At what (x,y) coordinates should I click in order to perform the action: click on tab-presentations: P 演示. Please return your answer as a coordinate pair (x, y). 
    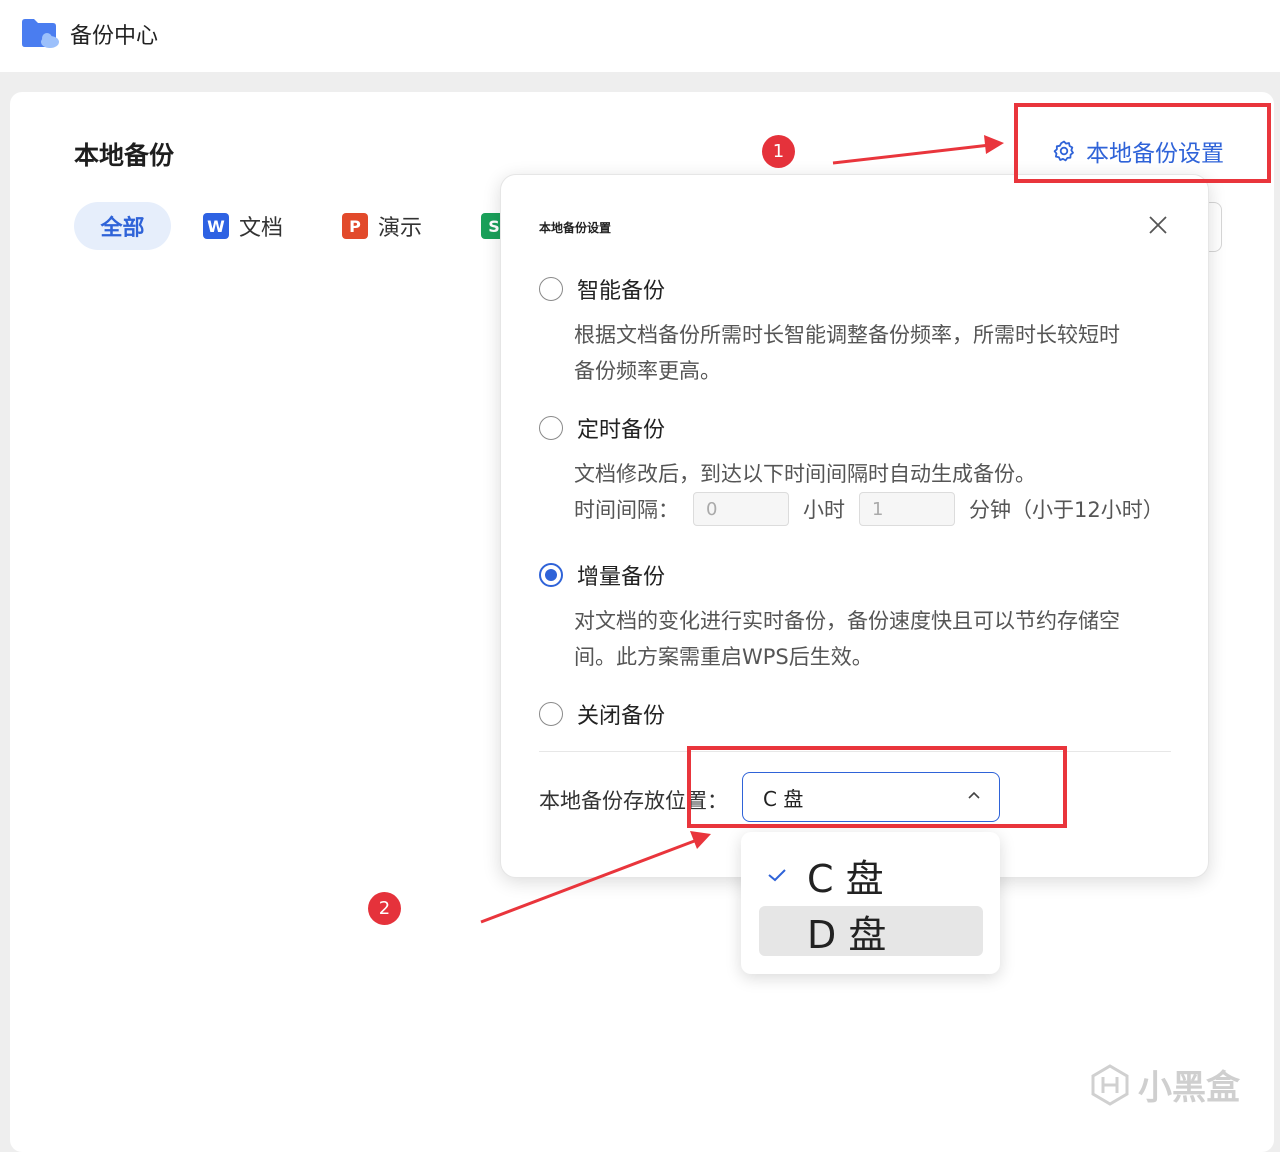
    Looking at the image, I should click on (382, 226).